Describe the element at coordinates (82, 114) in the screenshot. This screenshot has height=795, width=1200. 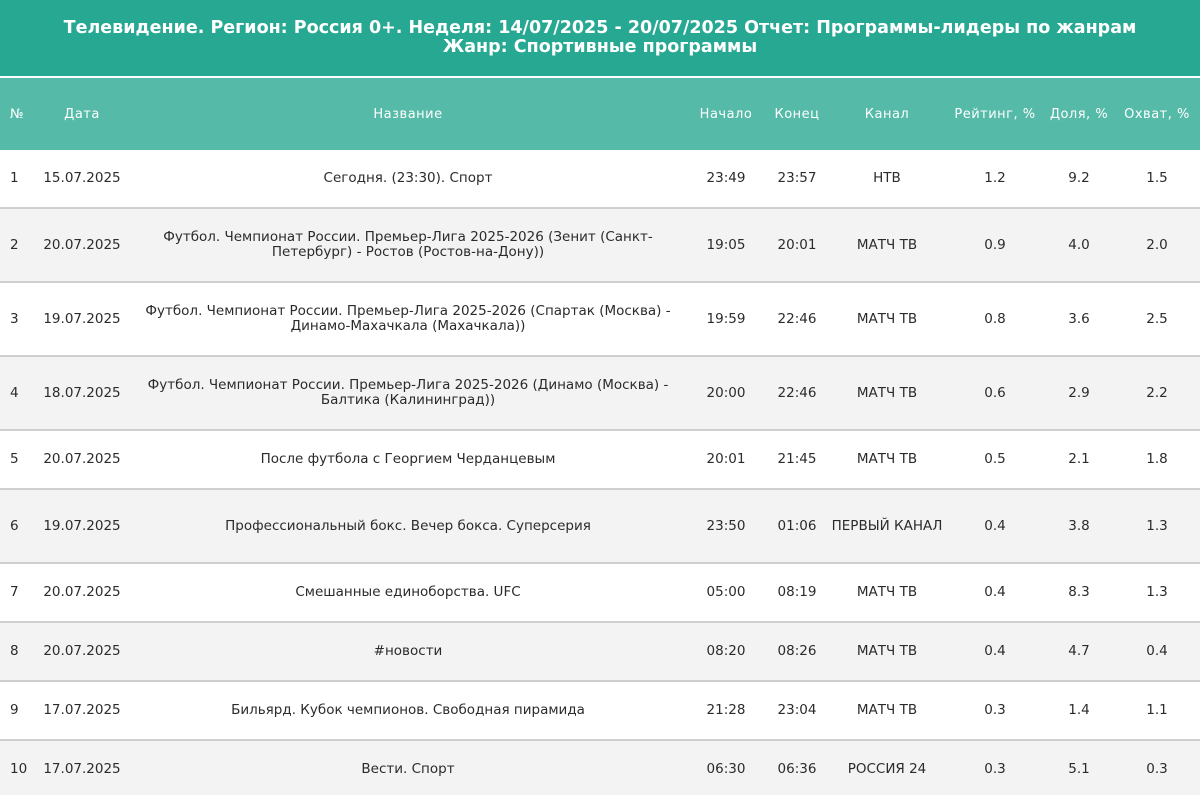
I see `column-header-date: Дата` at that location.